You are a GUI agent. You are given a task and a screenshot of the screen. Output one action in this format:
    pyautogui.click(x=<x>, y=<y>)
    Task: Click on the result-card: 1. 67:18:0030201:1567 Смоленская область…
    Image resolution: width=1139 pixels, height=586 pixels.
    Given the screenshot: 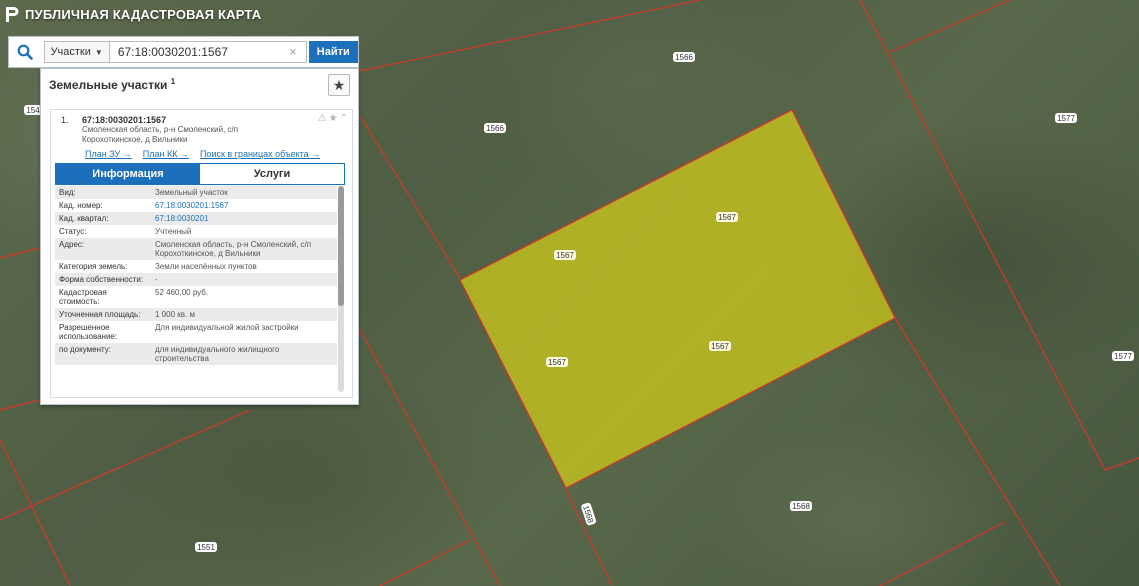 What is the action you would take?
    pyautogui.click(x=201, y=253)
    